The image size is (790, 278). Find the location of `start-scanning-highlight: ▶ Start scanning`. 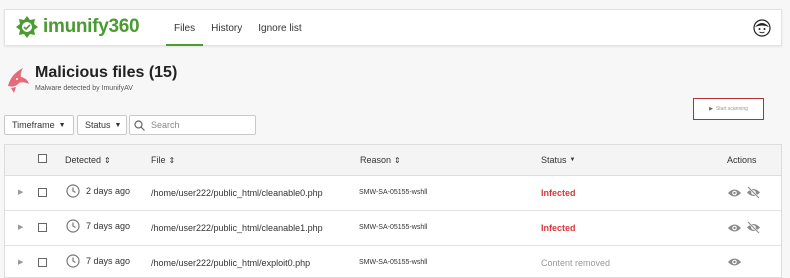

start-scanning-highlight: ▶ Start scanning is located at coordinates (728, 109).